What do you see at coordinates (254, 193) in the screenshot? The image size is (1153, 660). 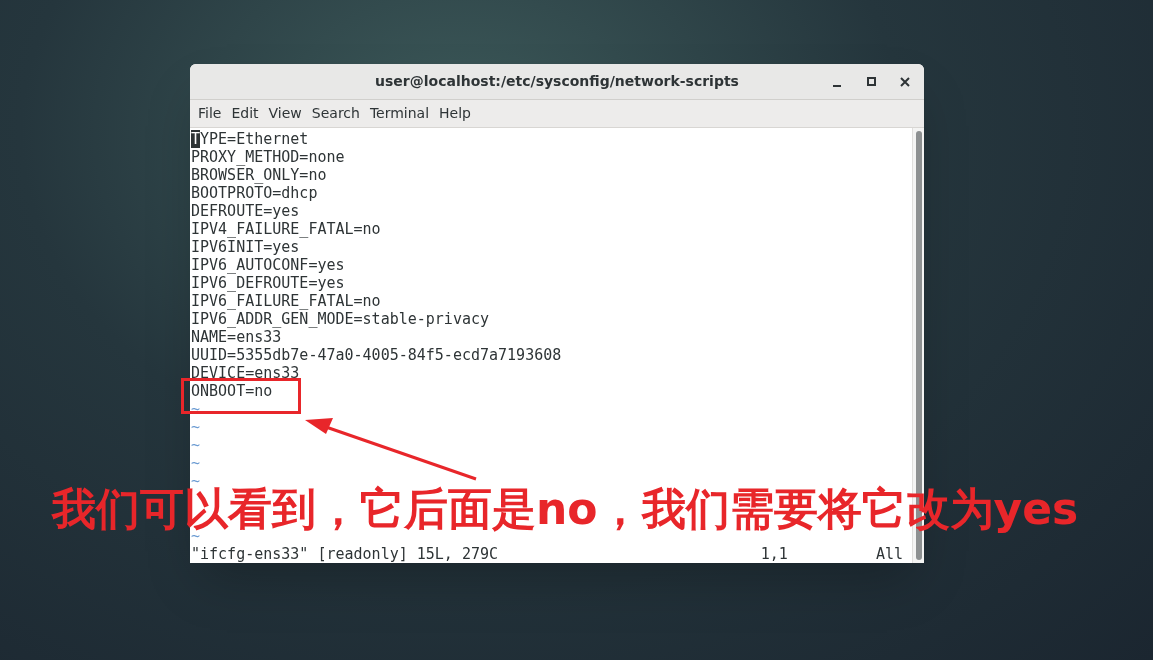 I see `code-line: BOOTPROTO=dhcp` at bounding box center [254, 193].